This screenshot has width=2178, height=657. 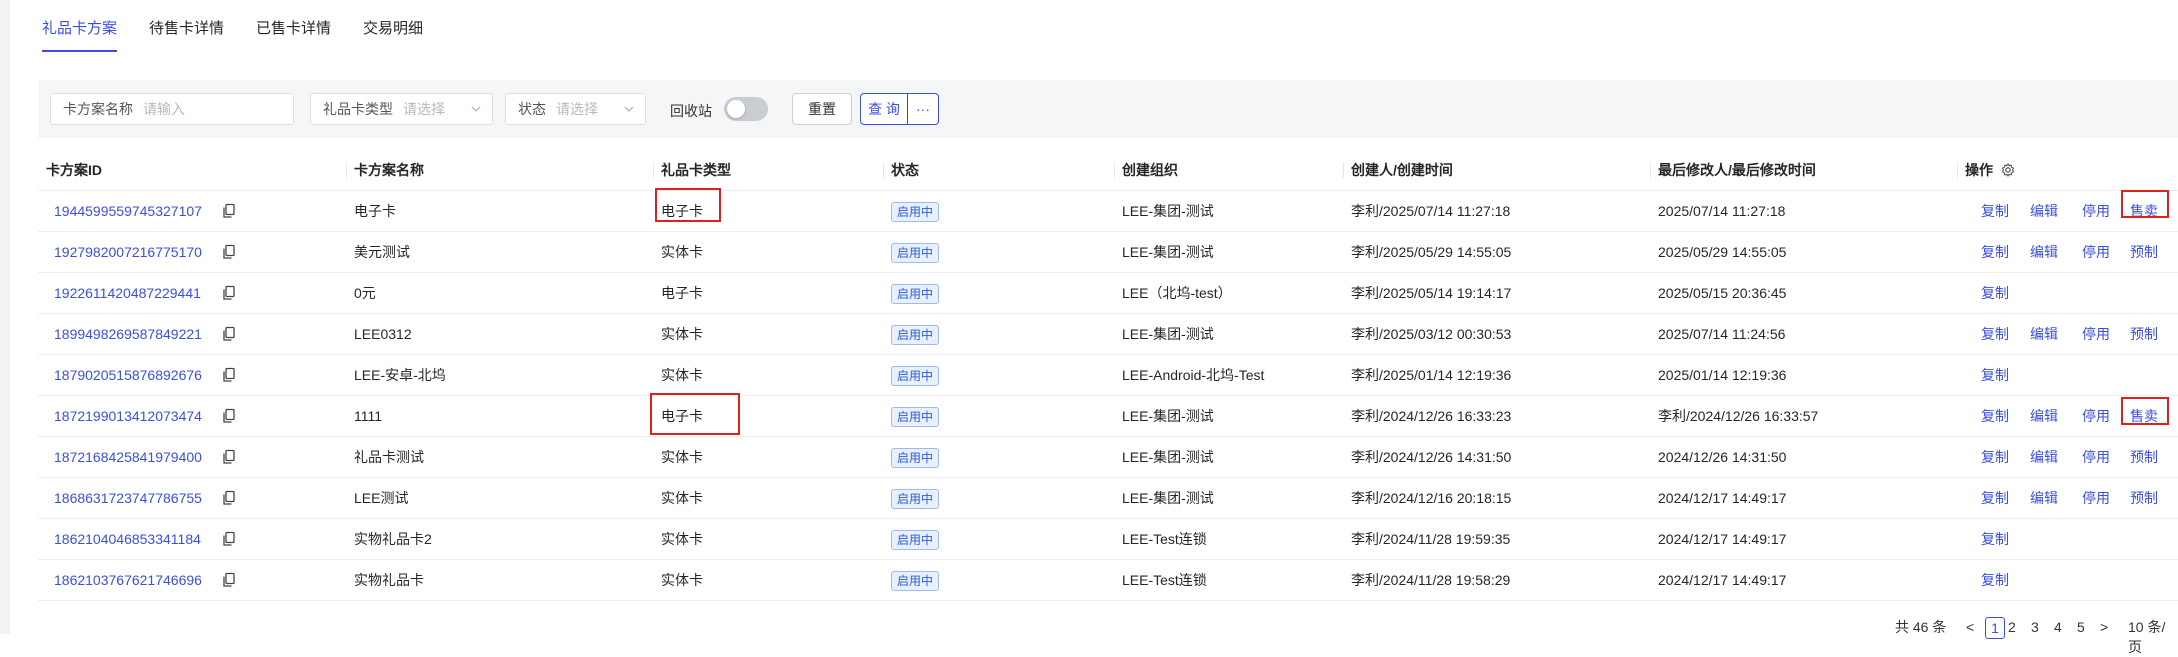 I want to click on plan-id-link: 1862103767621746696, so click(x=128, y=580).